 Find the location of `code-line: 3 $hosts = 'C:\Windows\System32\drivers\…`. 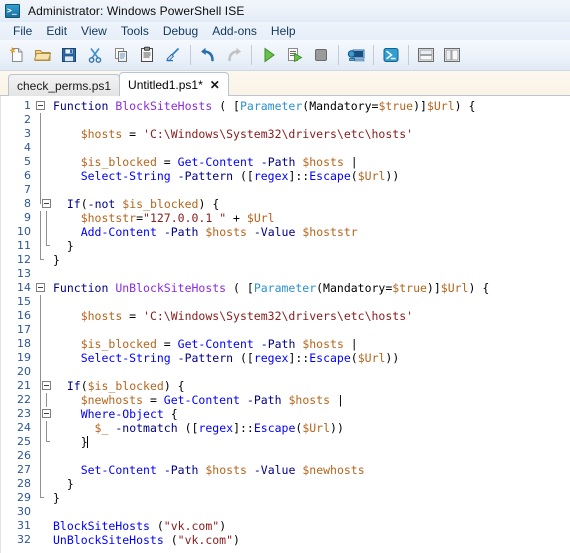

code-line: 3 $hosts = 'C:\Windows\System32\drivers\… is located at coordinates (285, 134).